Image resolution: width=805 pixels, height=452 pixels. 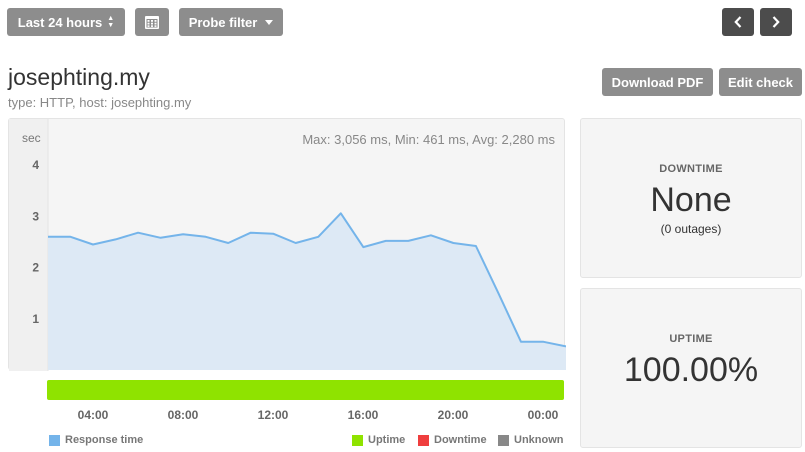 I want to click on legend-uptime: Uptime, so click(x=378, y=440).